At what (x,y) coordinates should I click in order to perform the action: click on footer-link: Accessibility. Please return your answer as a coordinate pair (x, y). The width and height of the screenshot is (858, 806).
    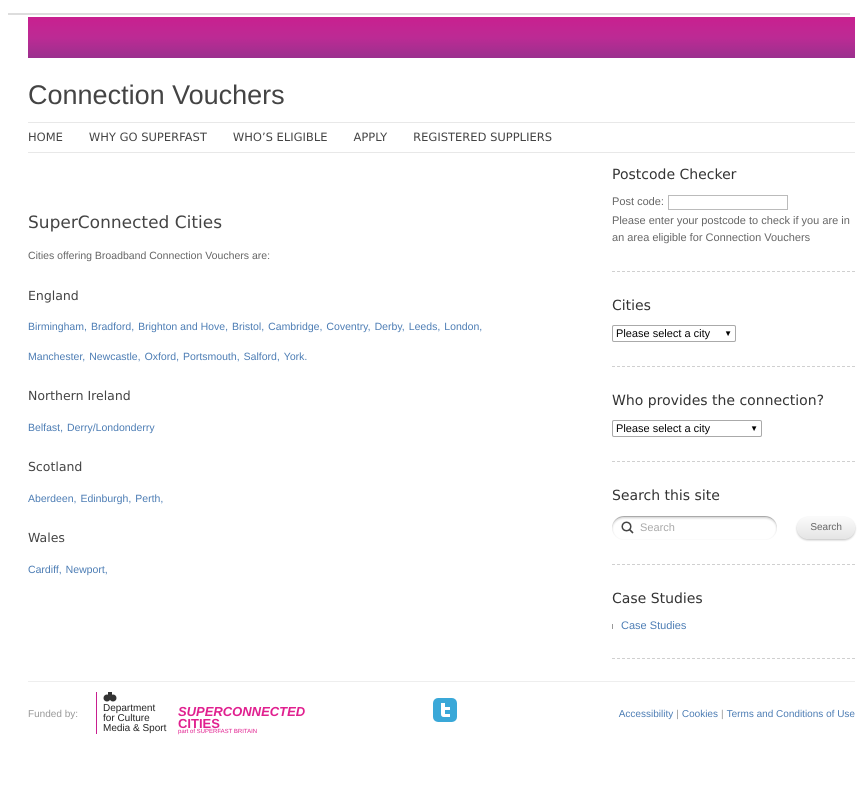
    Looking at the image, I should click on (646, 714).